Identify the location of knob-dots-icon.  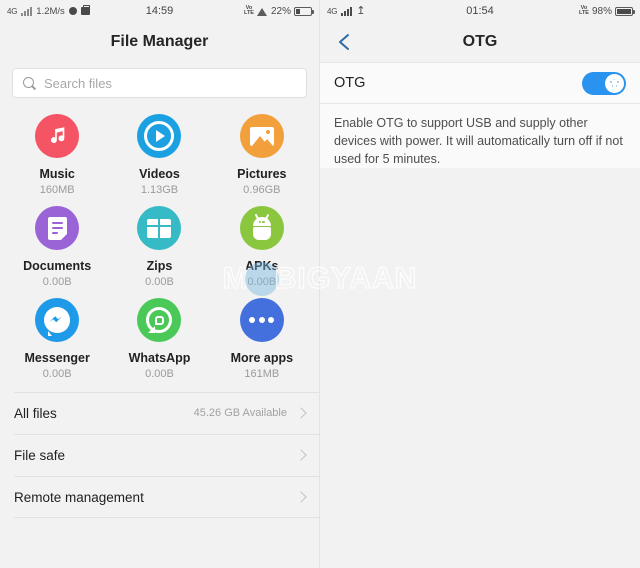
(614, 83).